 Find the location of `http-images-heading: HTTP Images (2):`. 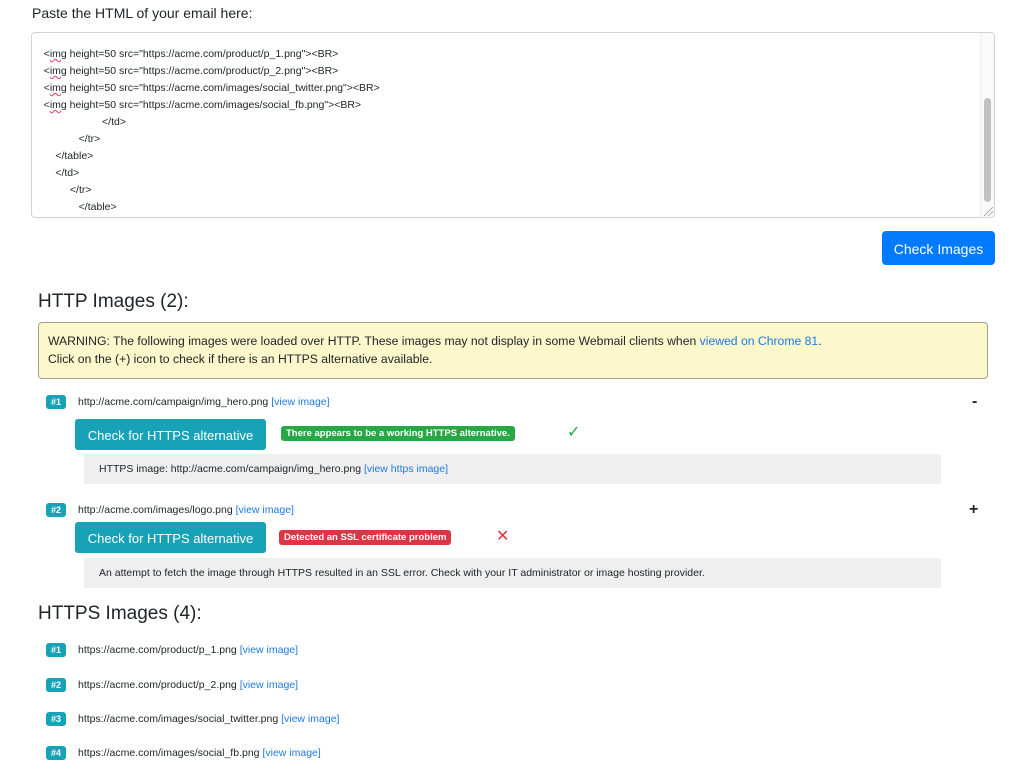

http-images-heading: HTTP Images (2): is located at coordinates (113, 301).